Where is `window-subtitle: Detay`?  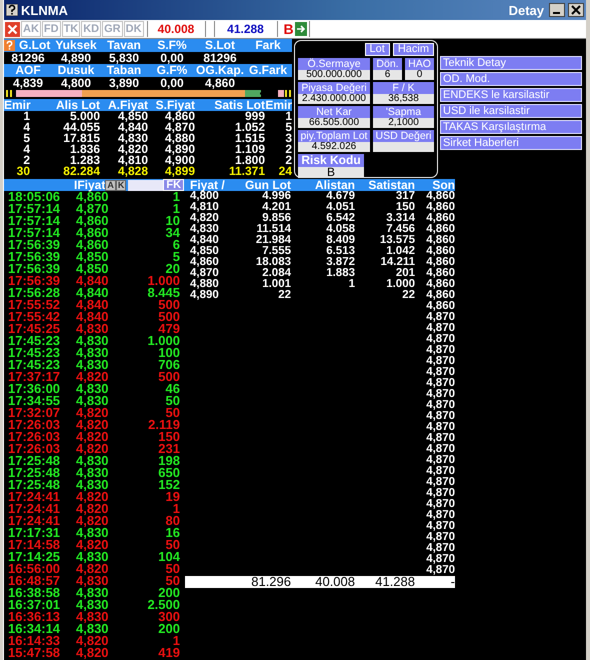
window-subtitle: Detay is located at coordinates (526, 10).